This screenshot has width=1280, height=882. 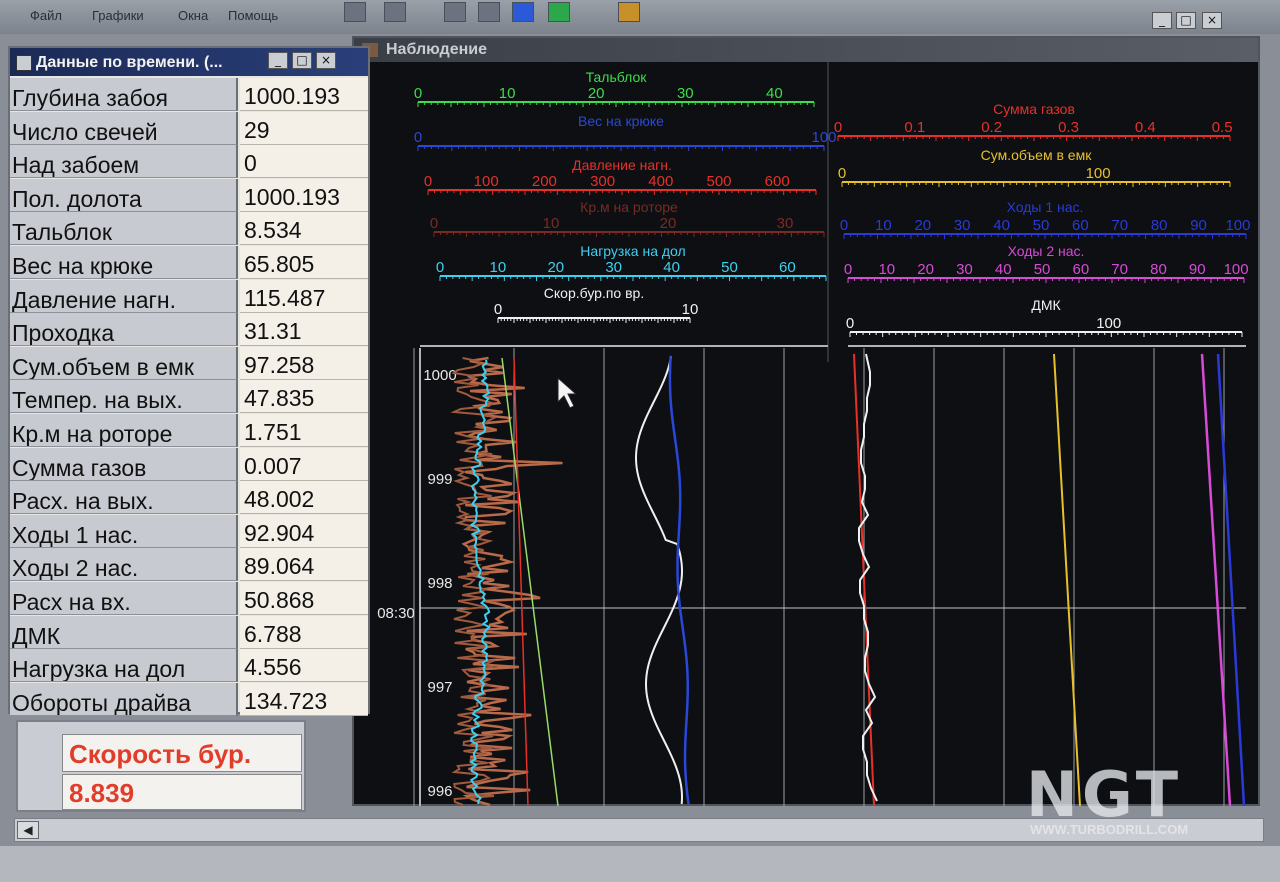 I want to click on depth-label: 1000, so click(x=439, y=375).